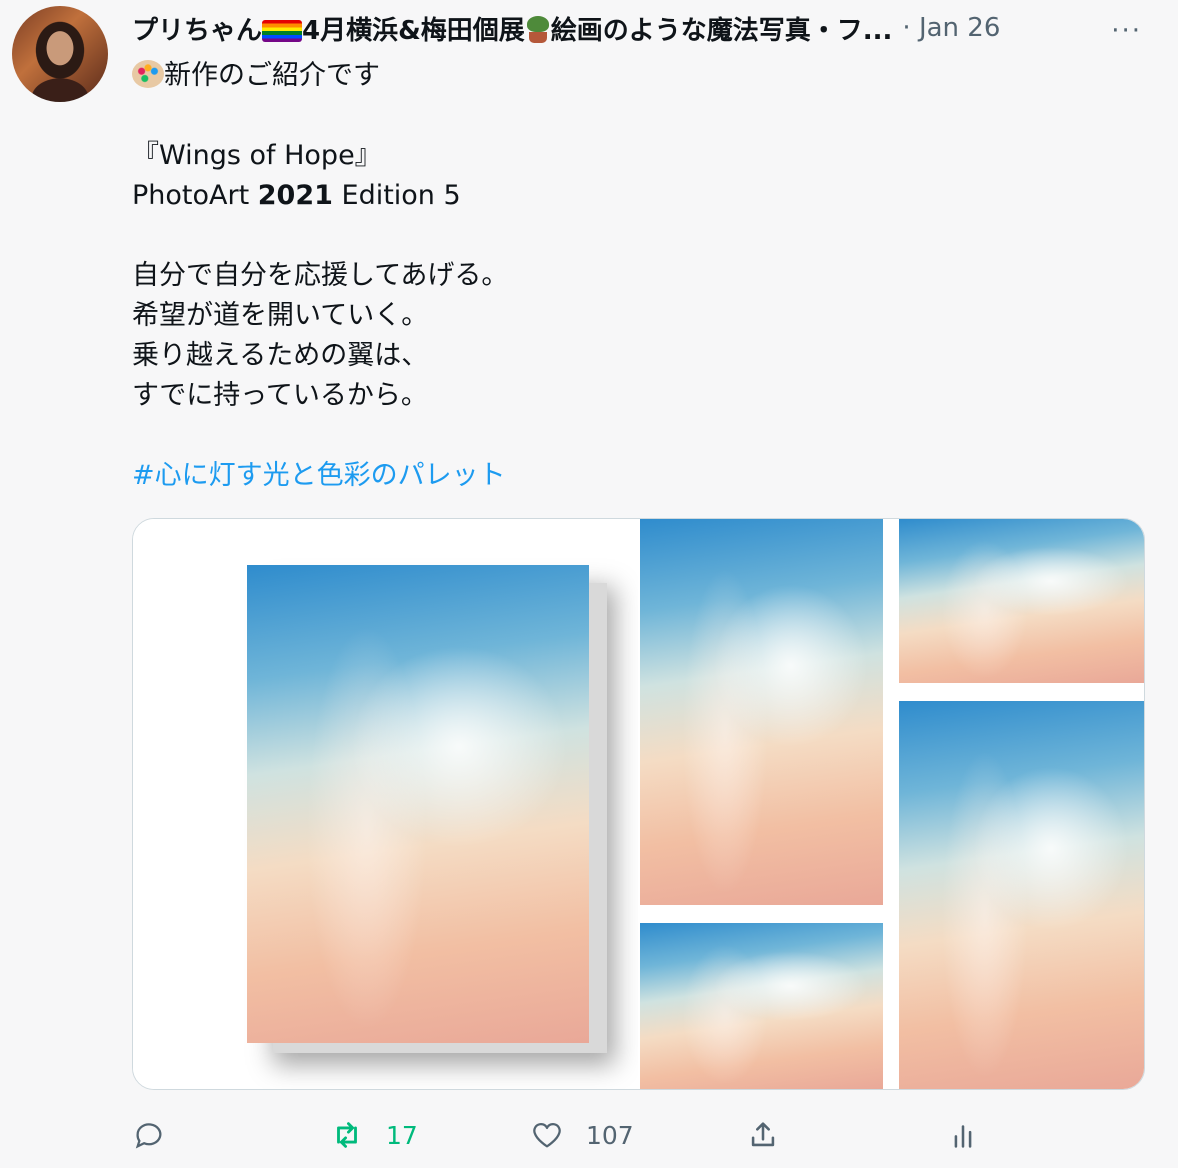 The width and height of the screenshot is (1178, 1168). I want to click on share-button, so click(763, 1135).